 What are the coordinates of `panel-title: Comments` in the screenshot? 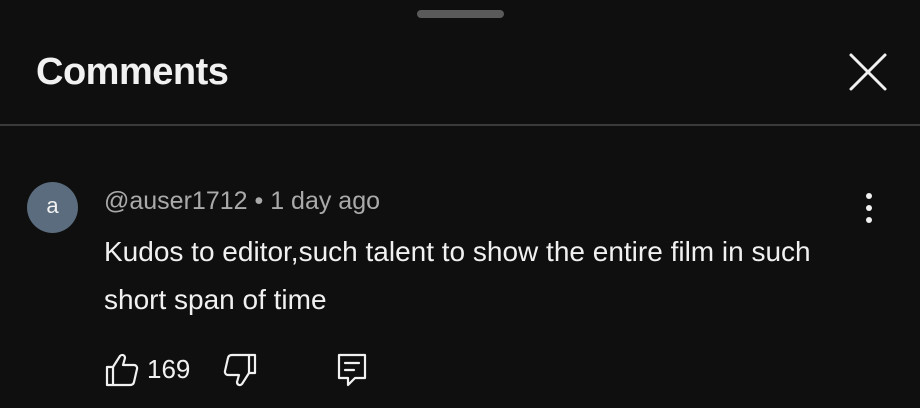 It's located at (132, 72).